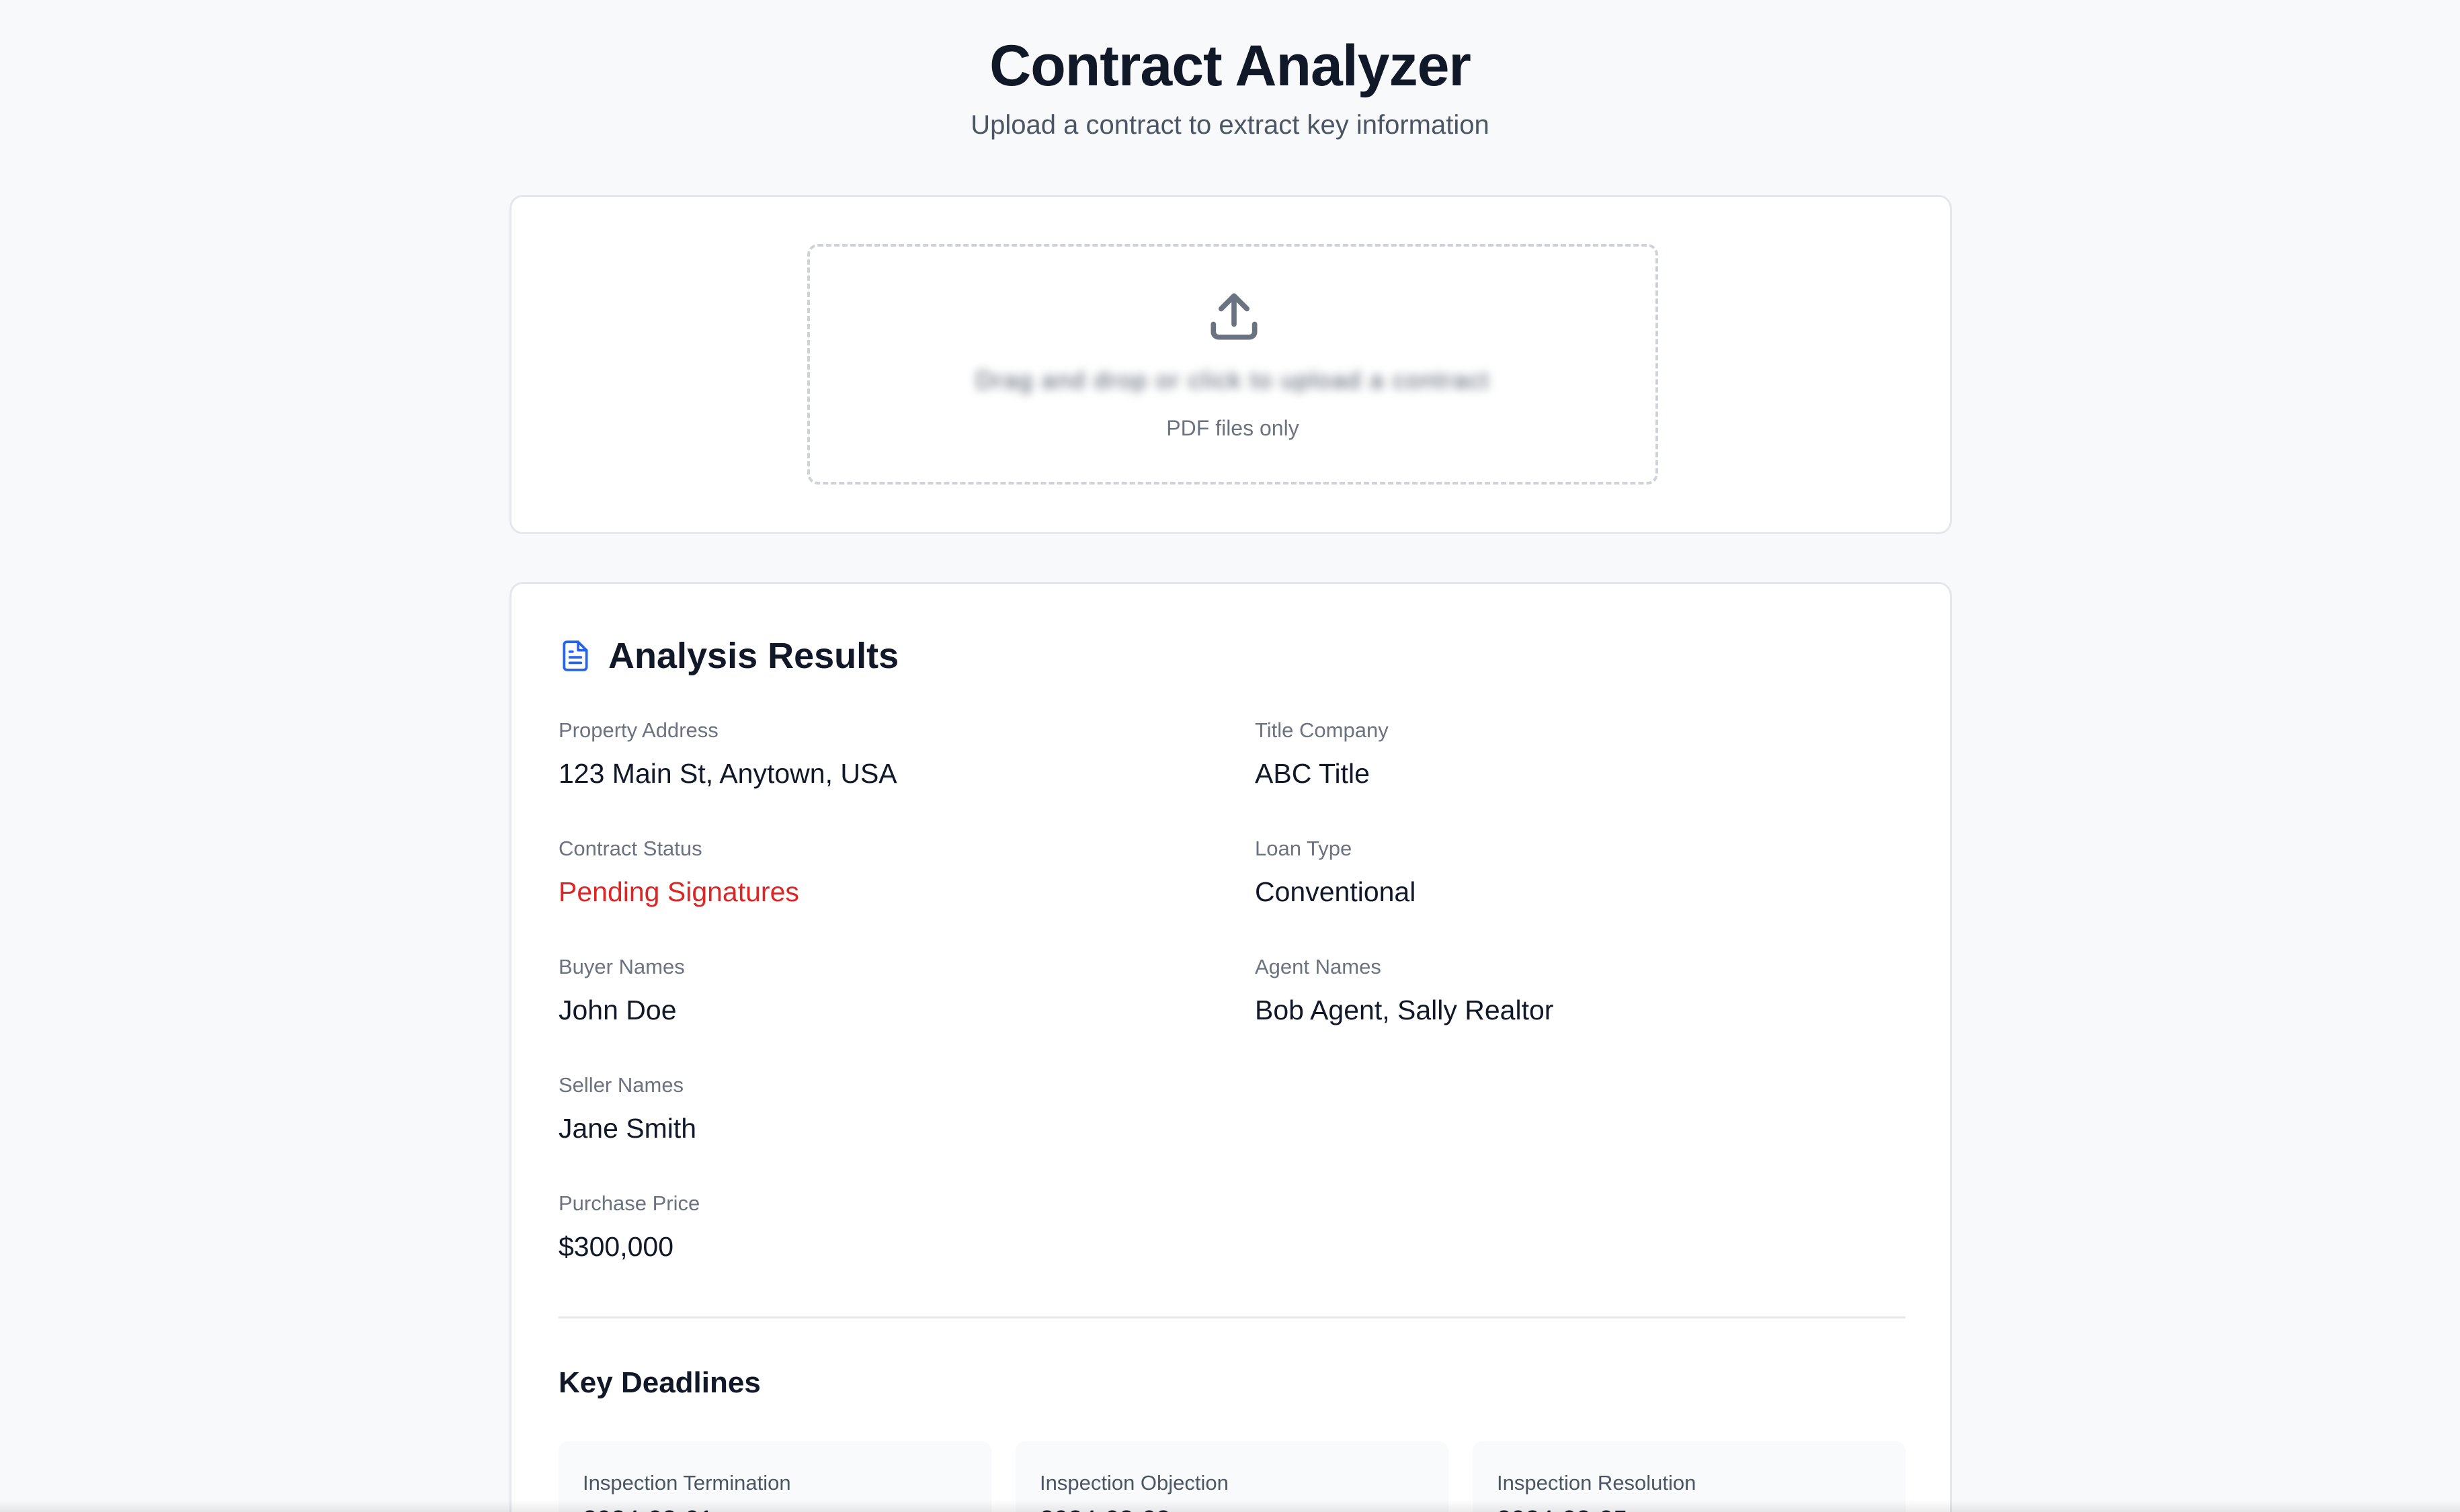  Describe the element at coordinates (1557, 754) in the screenshot. I see `title-company-field: Title Company ABC Title` at that location.